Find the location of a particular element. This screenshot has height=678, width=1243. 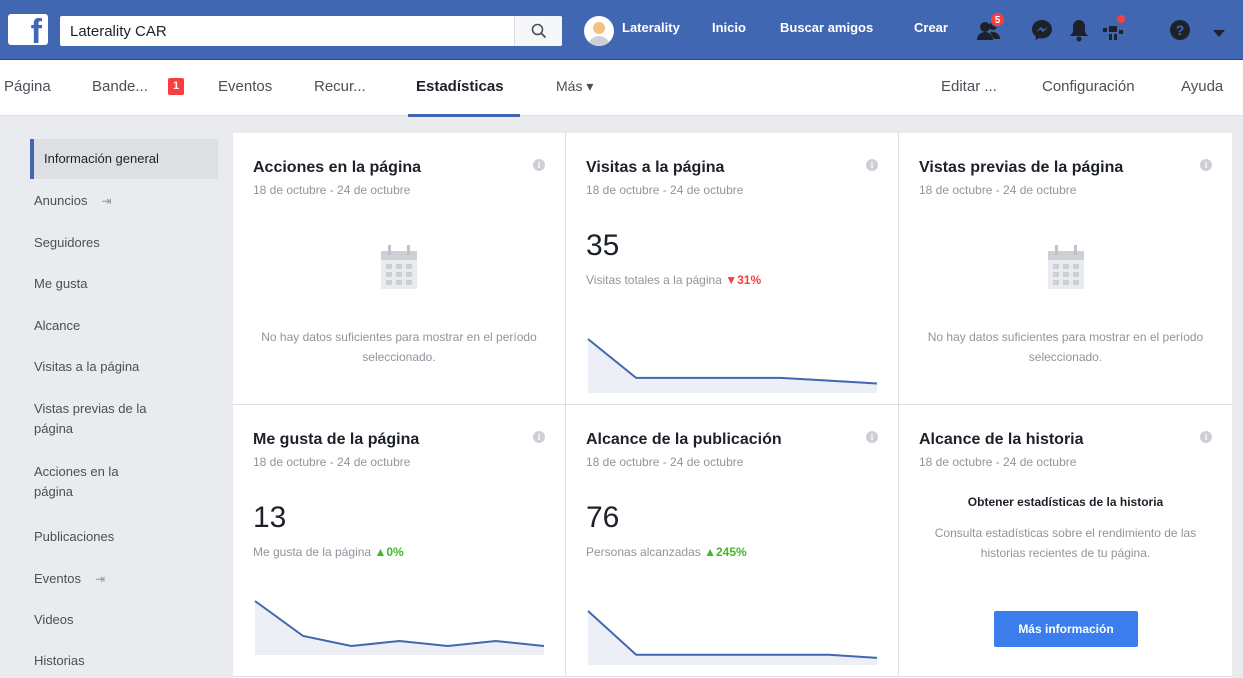

sidebar-item-label: Anuncios is located at coordinates (61, 200).